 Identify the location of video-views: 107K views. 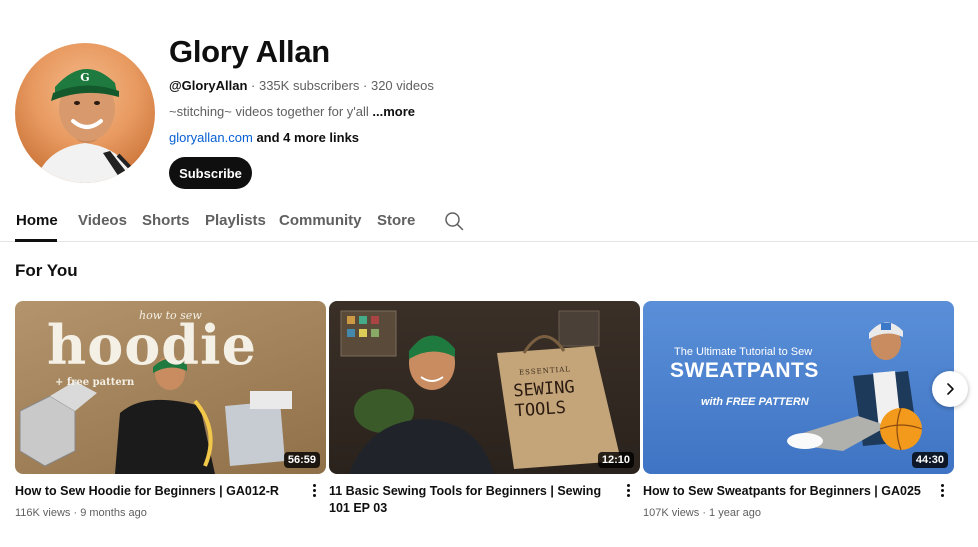
(671, 513).